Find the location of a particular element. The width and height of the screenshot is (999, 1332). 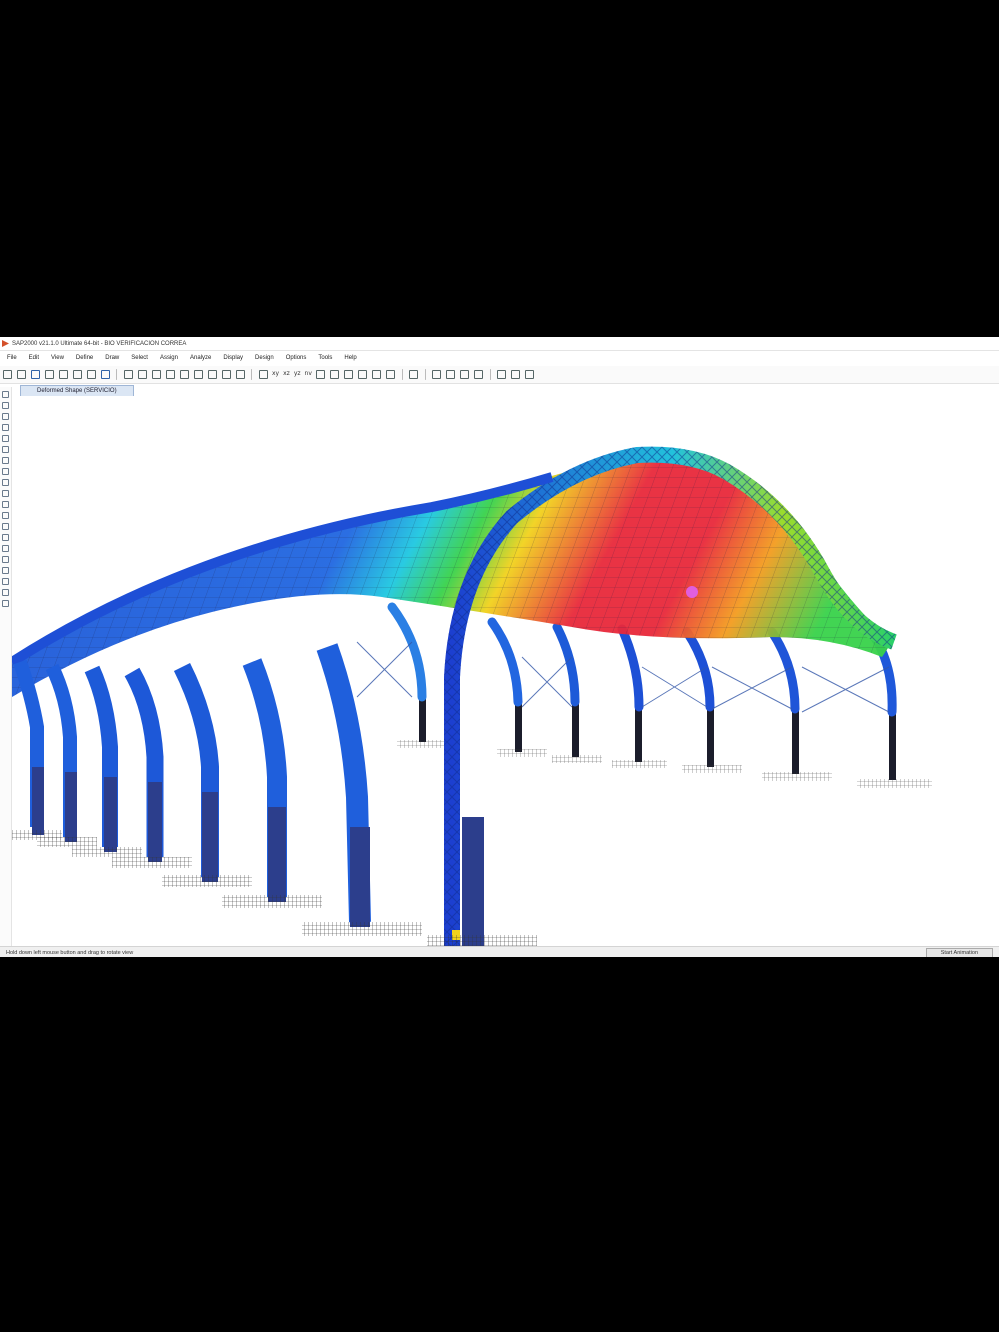

max-deflection-marker is located at coordinates (692, 592).